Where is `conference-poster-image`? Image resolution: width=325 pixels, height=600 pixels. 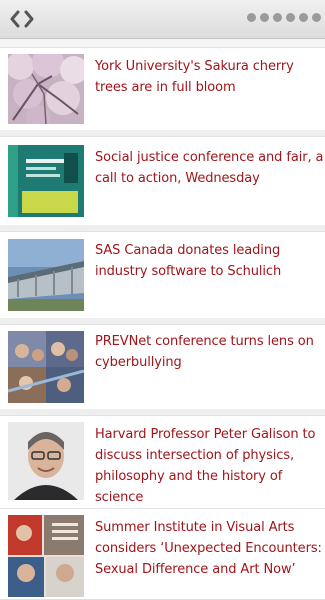
conference-poster-image is located at coordinates (46, 181).